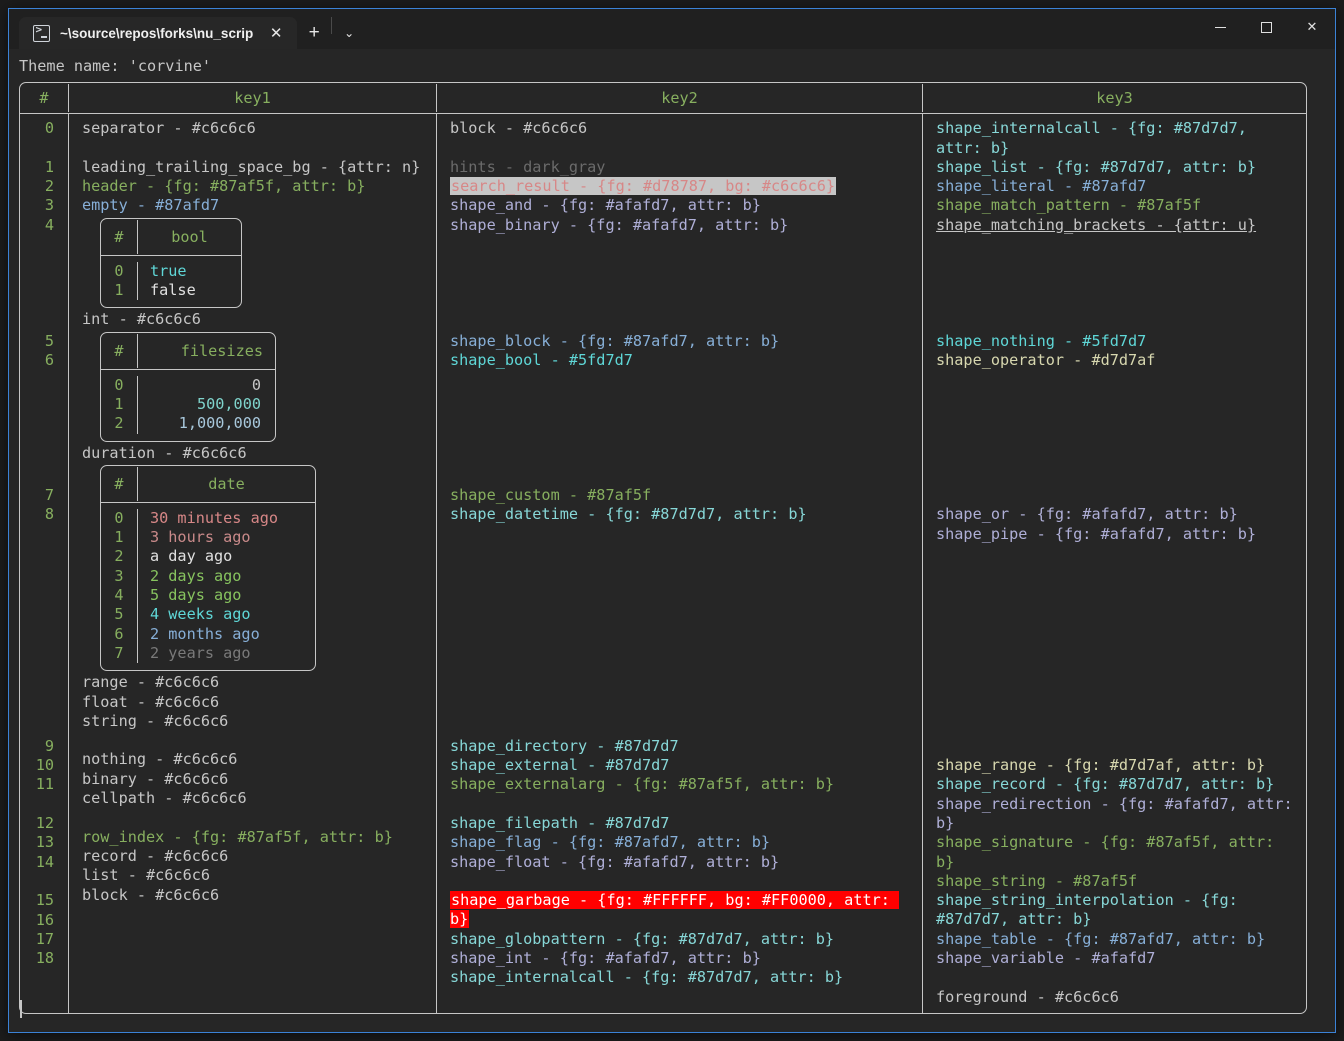 The width and height of the screenshot is (1344, 1041). What do you see at coordinates (1220, 27) in the screenshot?
I see `minimize-button` at bounding box center [1220, 27].